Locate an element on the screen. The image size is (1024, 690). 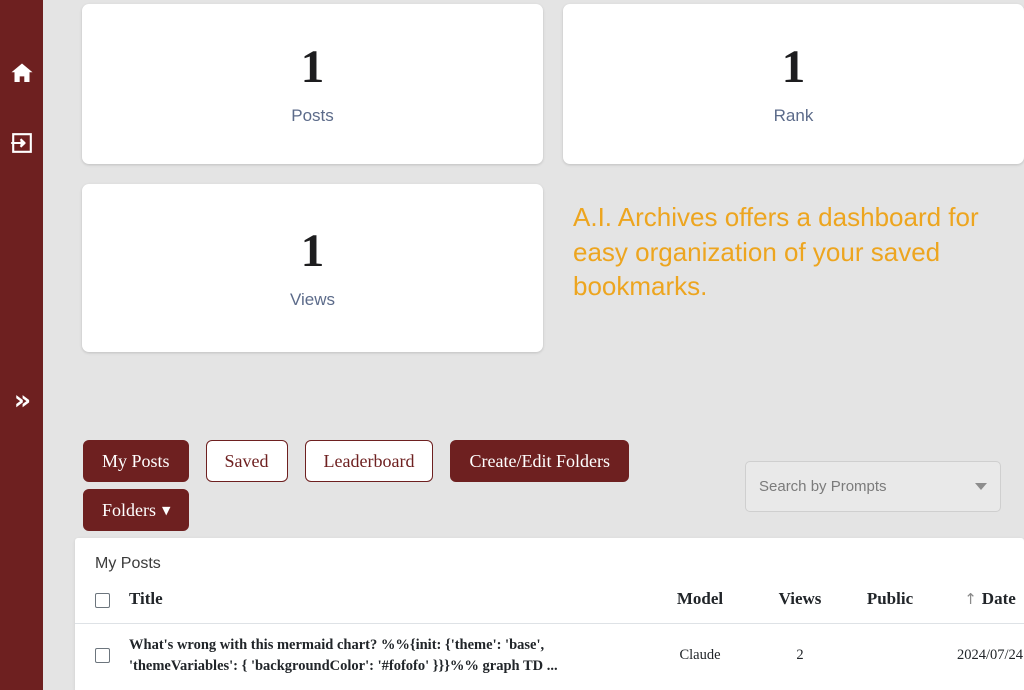
stat-value-posts: 1 is located at coordinates (312, 67).